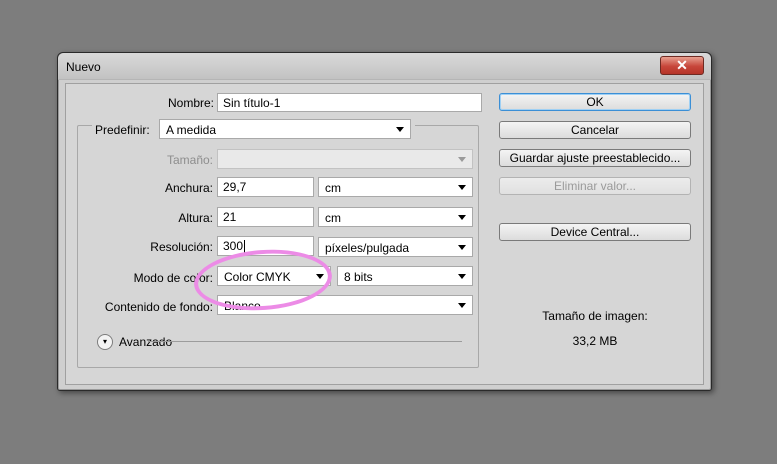 This screenshot has height=464, width=777. Describe the element at coordinates (345, 159) in the screenshot. I see `tamano-dropdown` at that location.